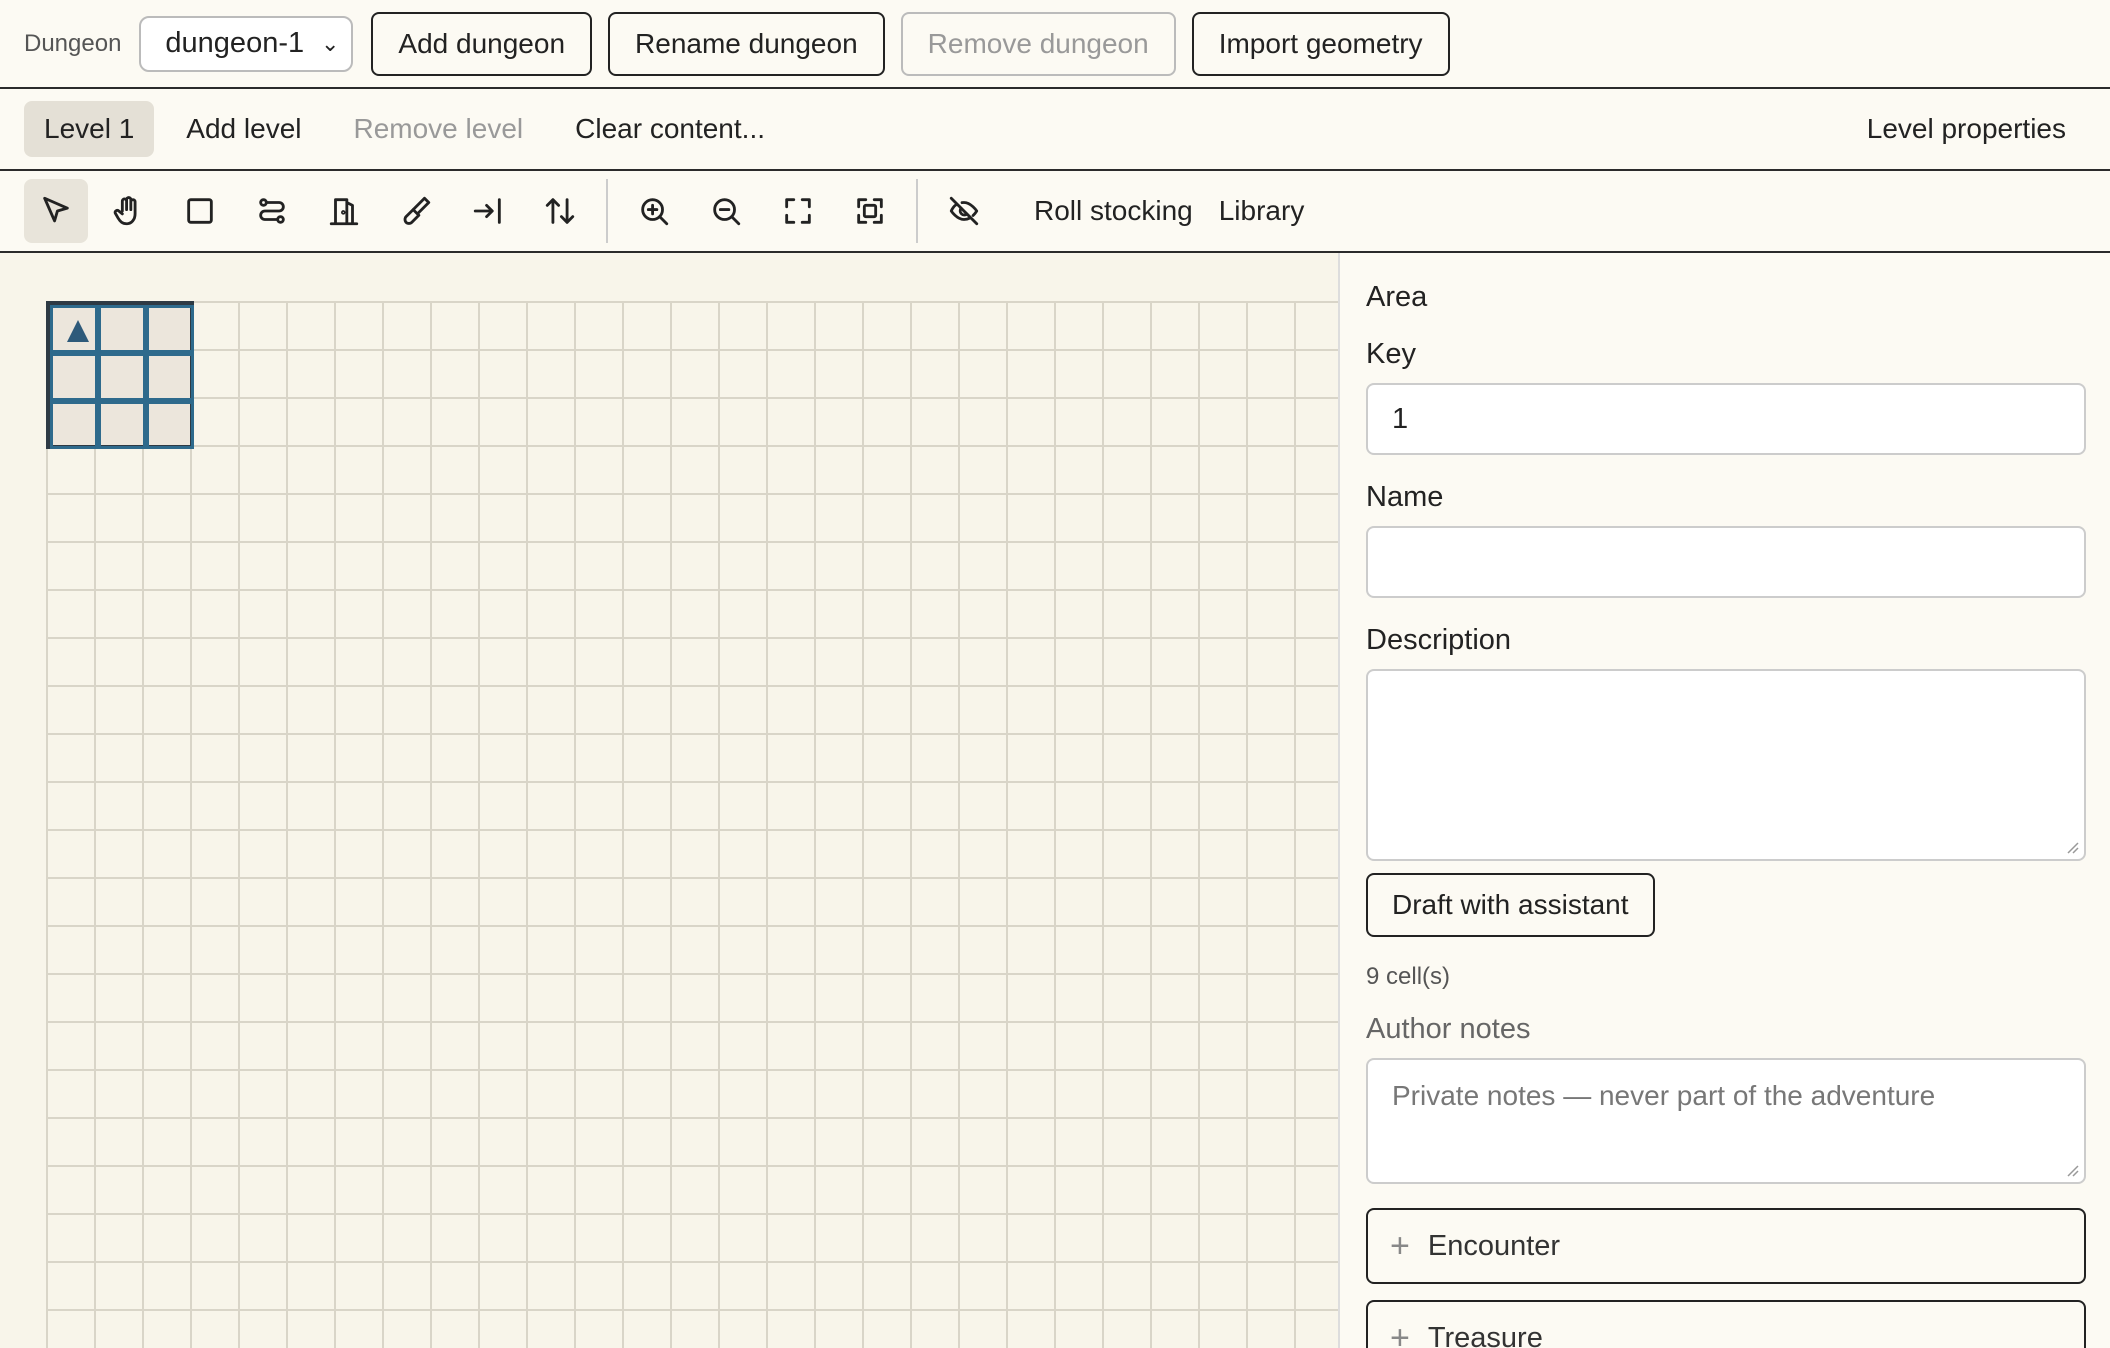  I want to click on door-icon, so click(344, 212).